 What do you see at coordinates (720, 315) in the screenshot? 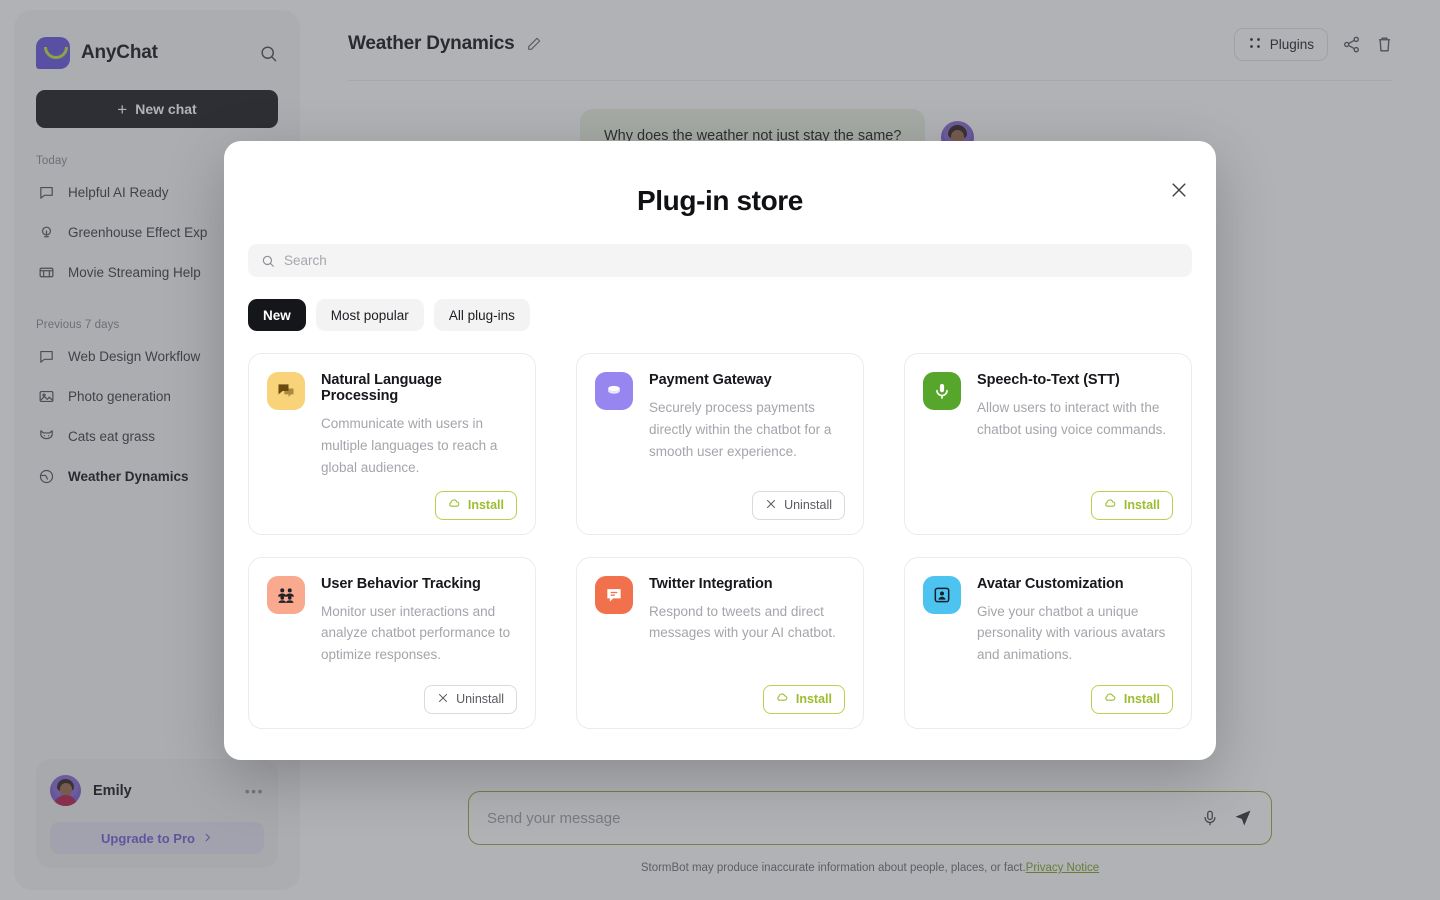
I see `filter-pills: New Most popular All plug-ins` at bounding box center [720, 315].